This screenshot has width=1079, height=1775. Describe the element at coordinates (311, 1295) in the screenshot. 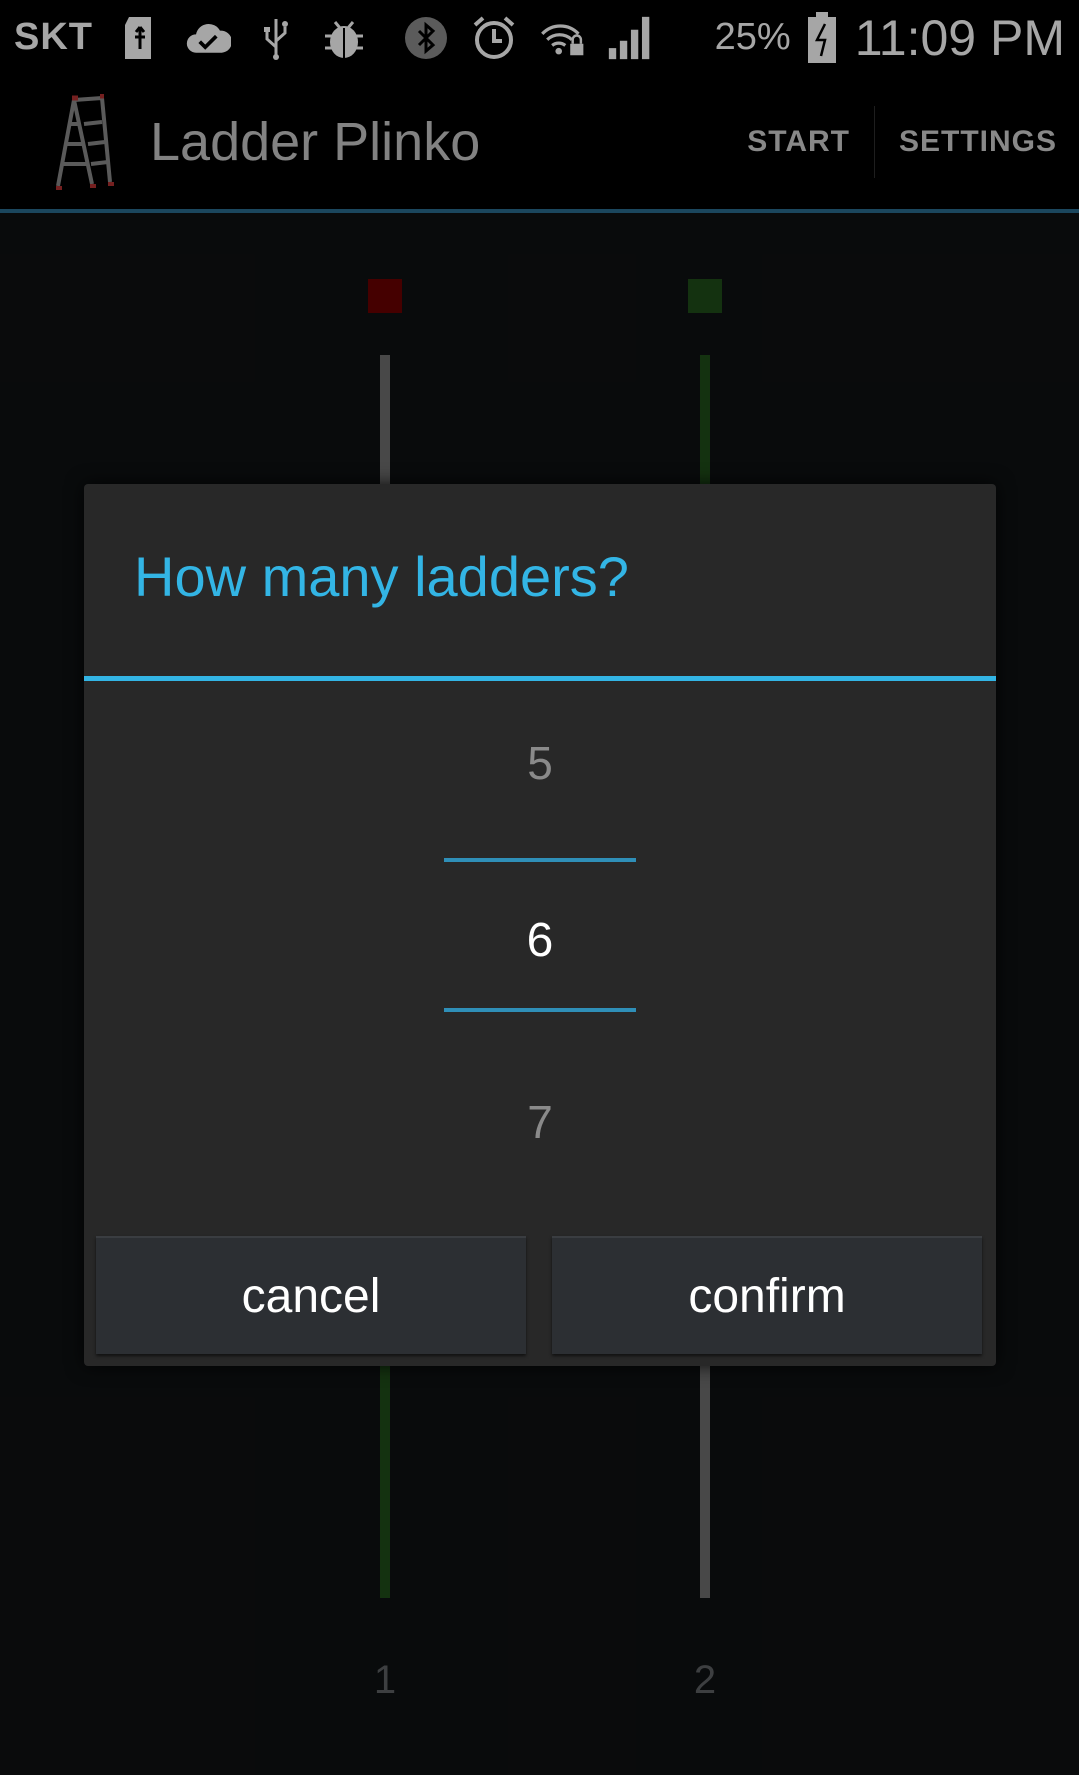

I see `cancel-button: cancel` at that location.